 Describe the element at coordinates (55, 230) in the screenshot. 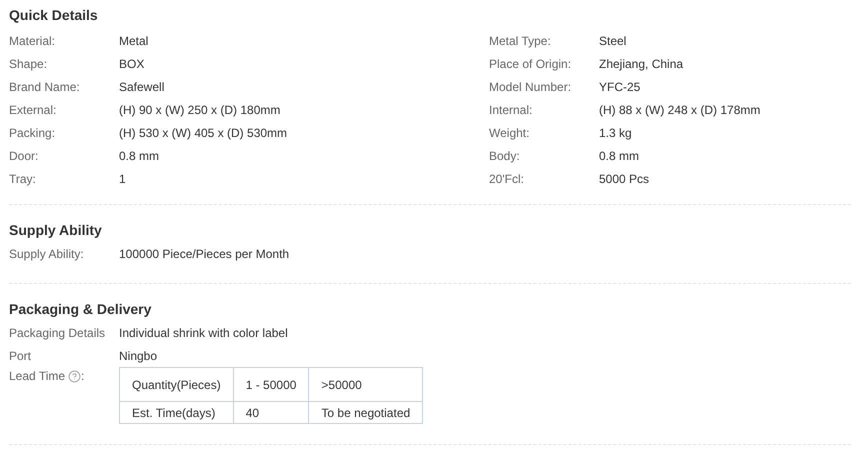

I see `section-title: Supply Ability` at that location.